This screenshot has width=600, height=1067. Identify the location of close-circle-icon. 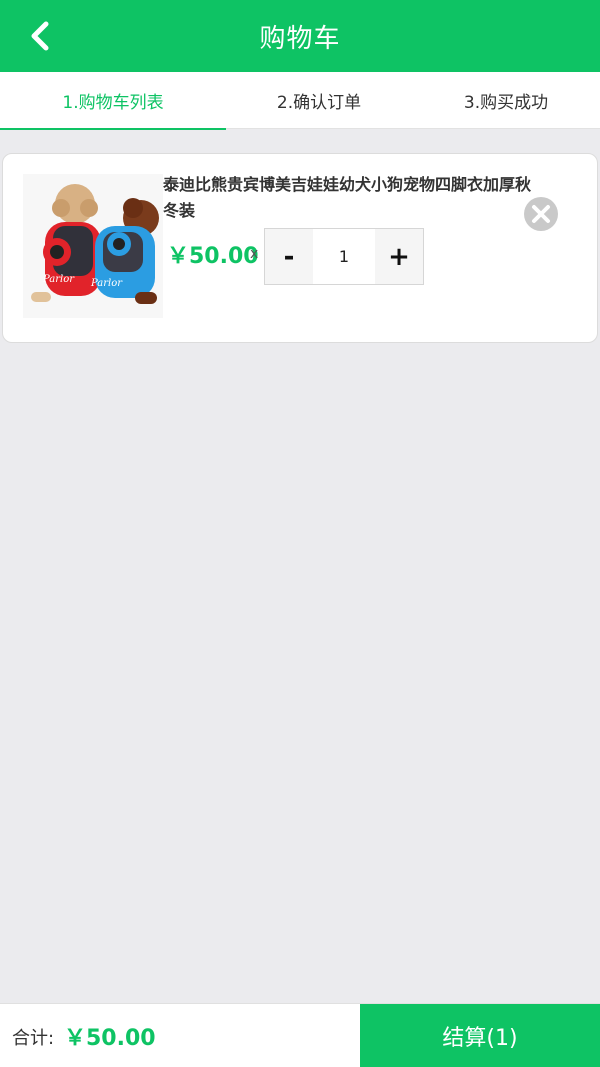
(541, 214).